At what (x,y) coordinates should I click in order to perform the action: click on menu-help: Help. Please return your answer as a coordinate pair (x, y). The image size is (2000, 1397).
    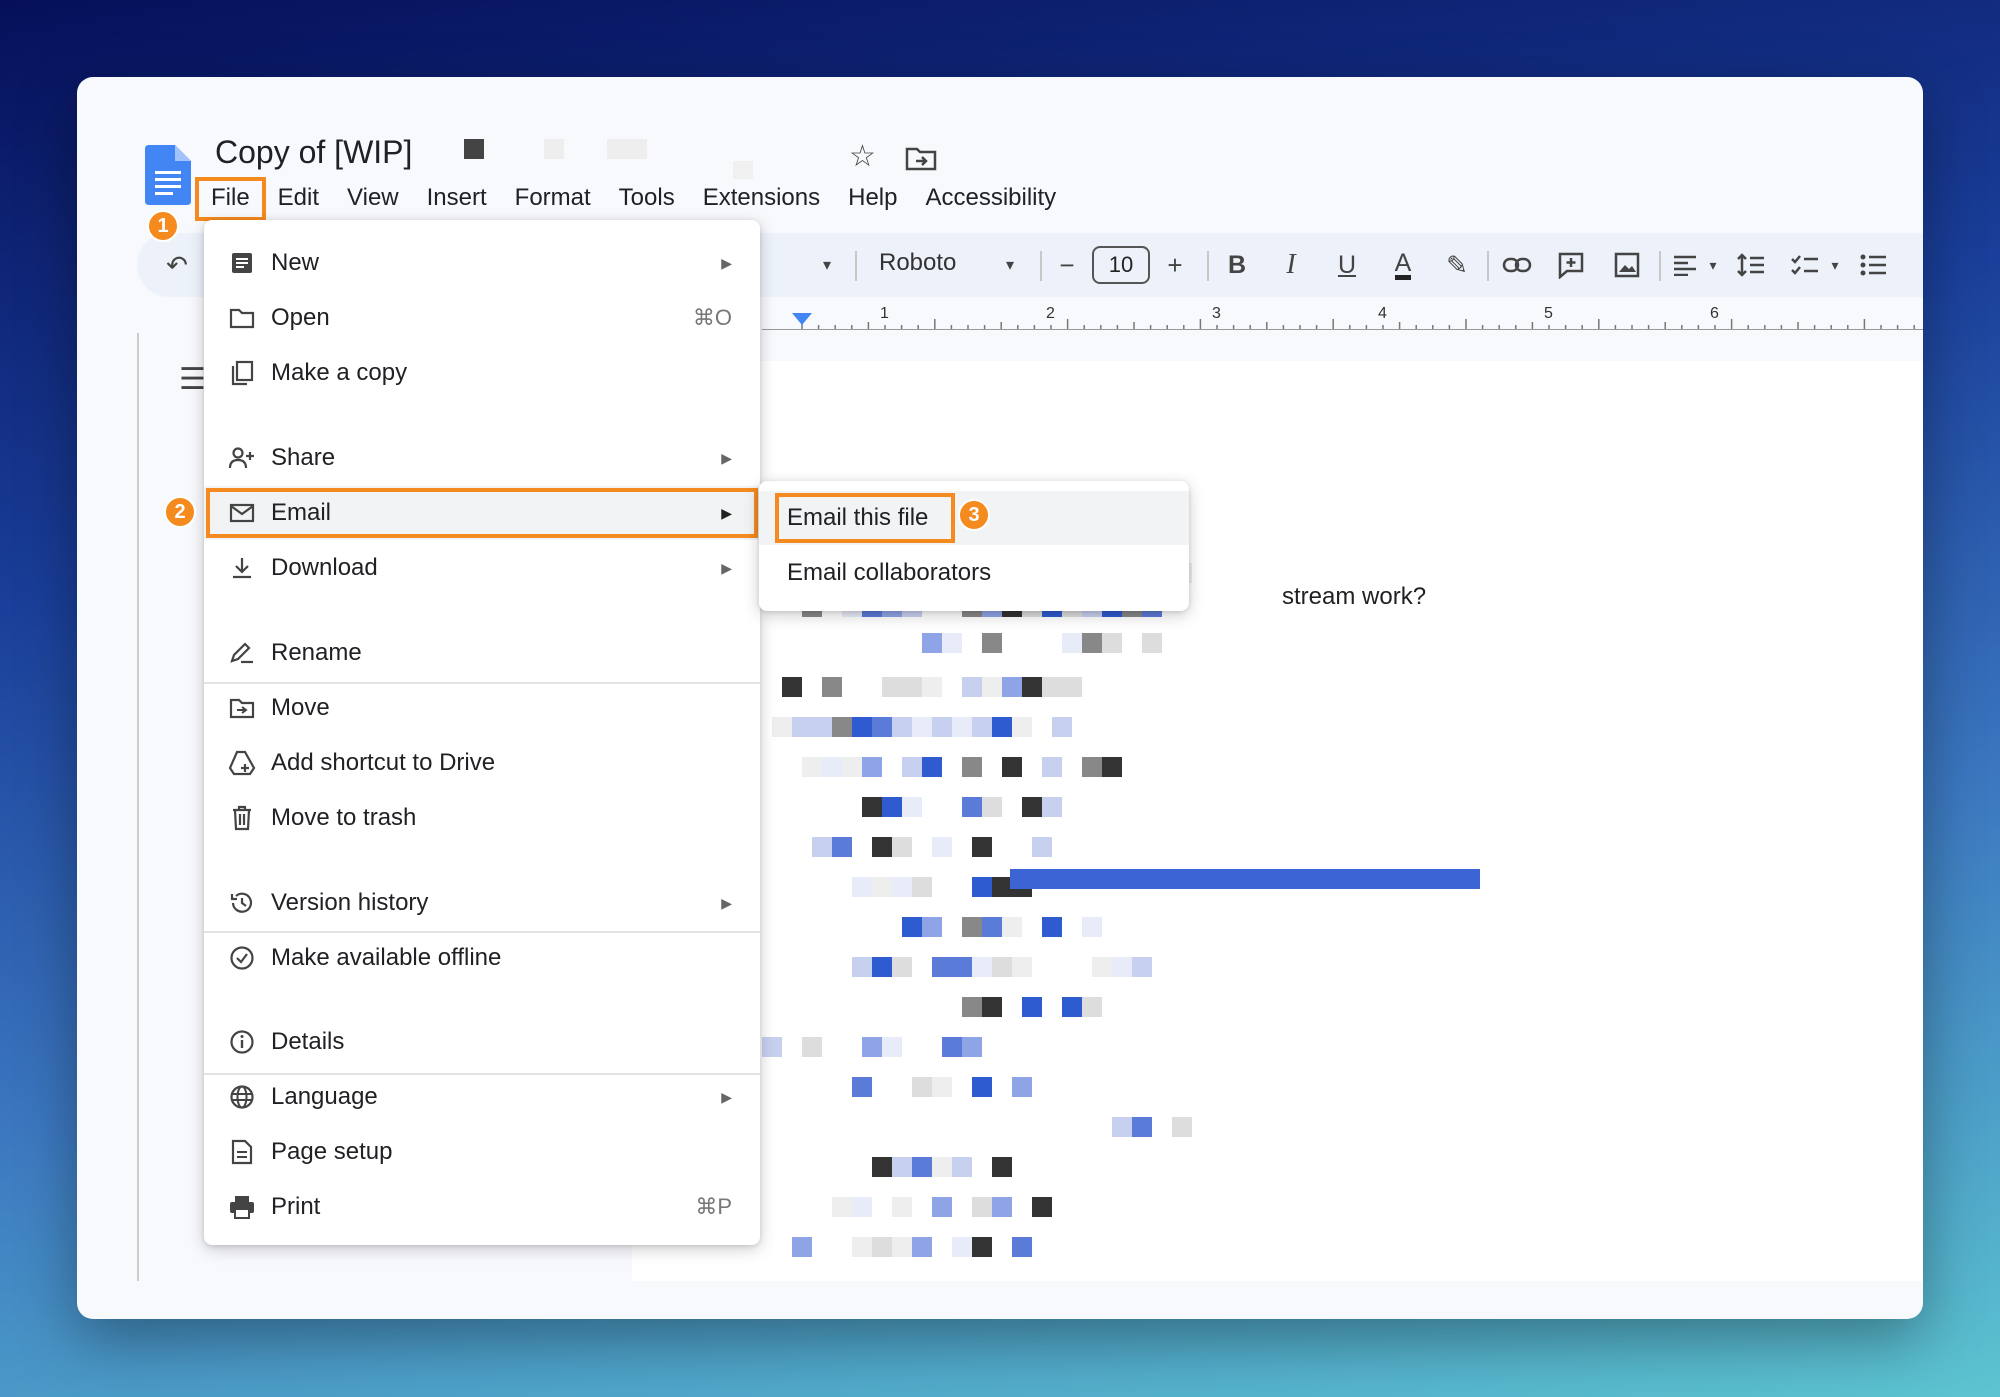
    Looking at the image, I should click on (872, 199).